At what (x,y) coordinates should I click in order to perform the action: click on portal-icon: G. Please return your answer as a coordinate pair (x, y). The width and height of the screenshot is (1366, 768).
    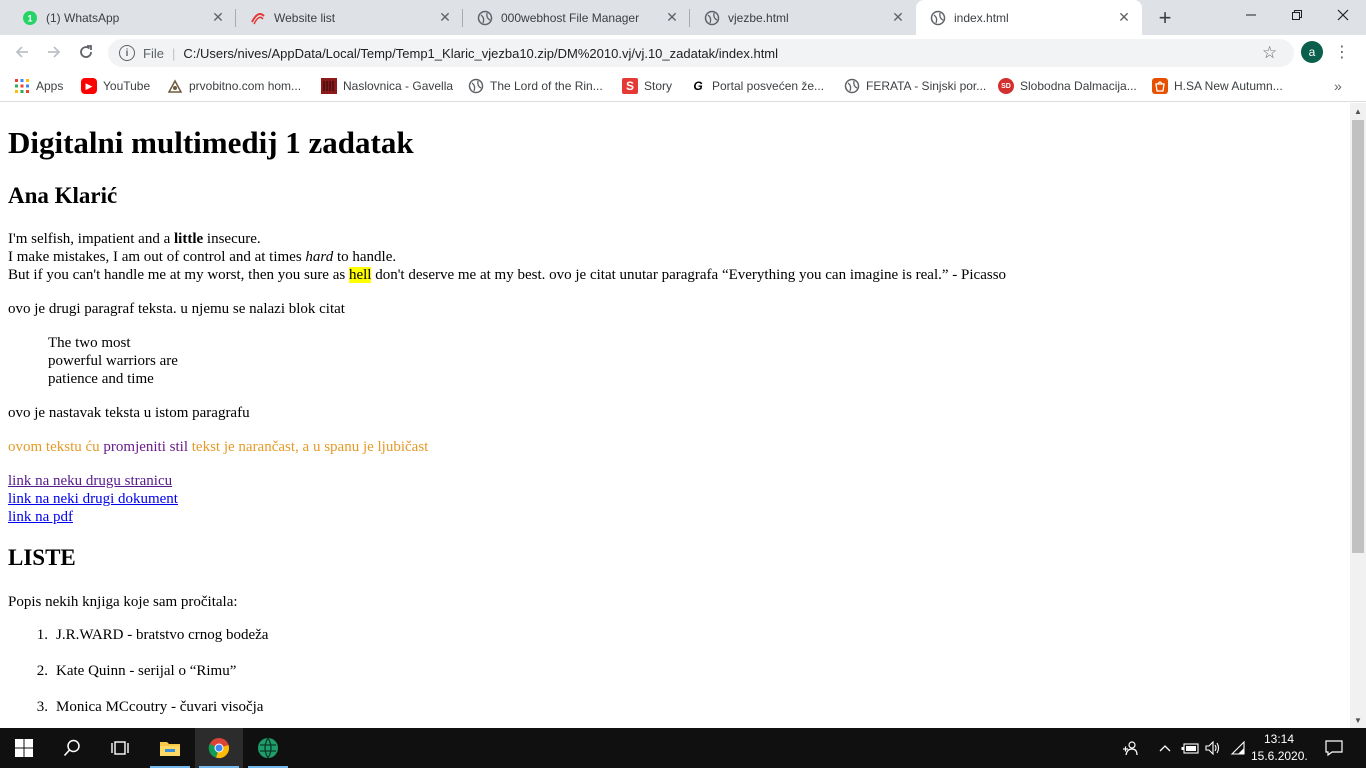
    Looking at the image, I should click on (698, 86).